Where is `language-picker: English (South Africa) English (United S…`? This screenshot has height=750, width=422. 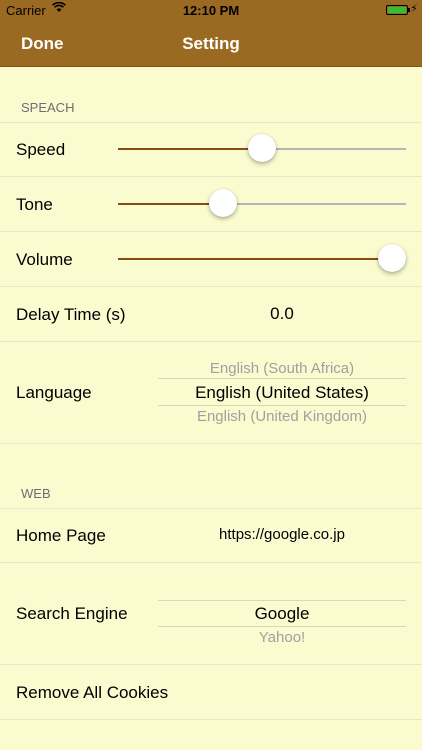 language-picker: English (South Africa) English (United S… is located at coordinates (282, 393).